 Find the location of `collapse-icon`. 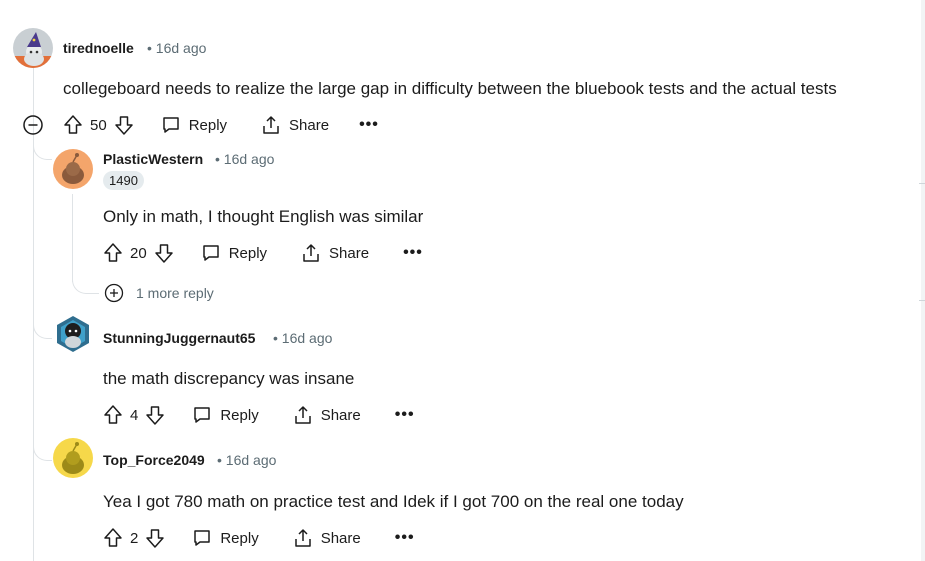

collapse-icon is located at coordinates (33, 125).